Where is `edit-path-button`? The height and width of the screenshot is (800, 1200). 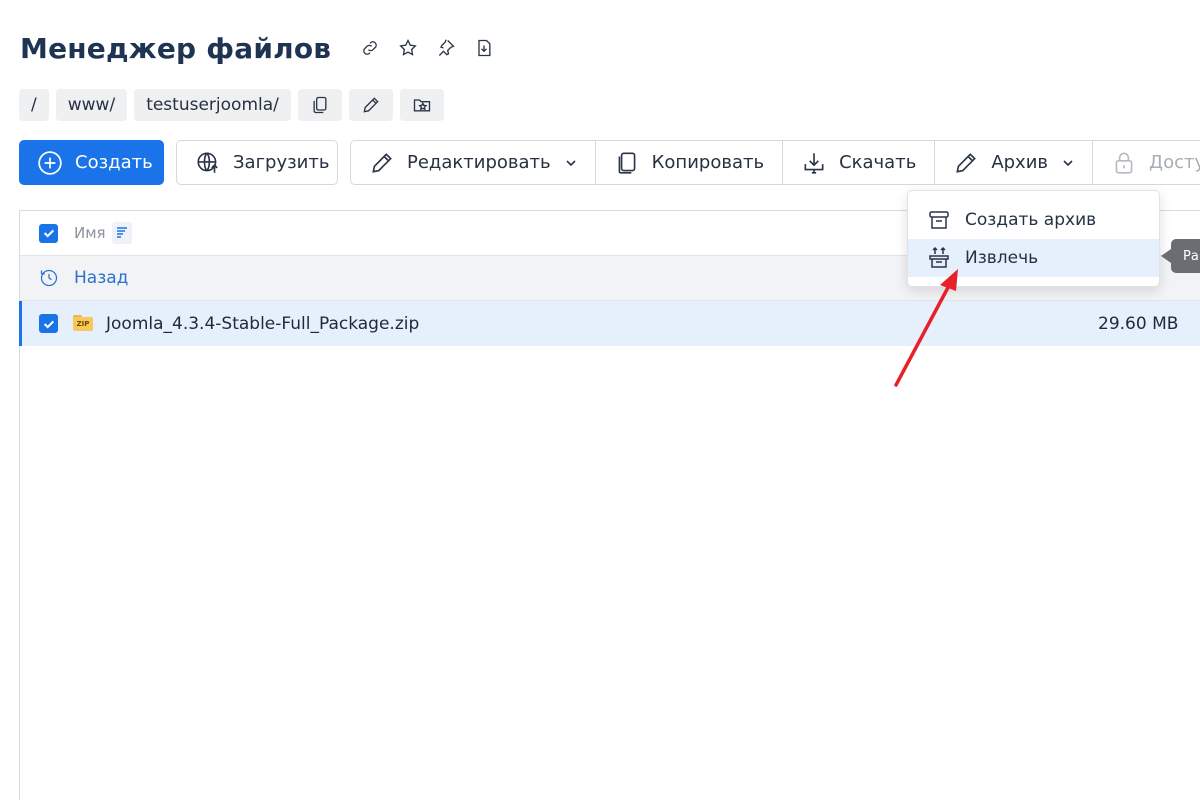 edit-path-button is located at coordinates (370, 105).